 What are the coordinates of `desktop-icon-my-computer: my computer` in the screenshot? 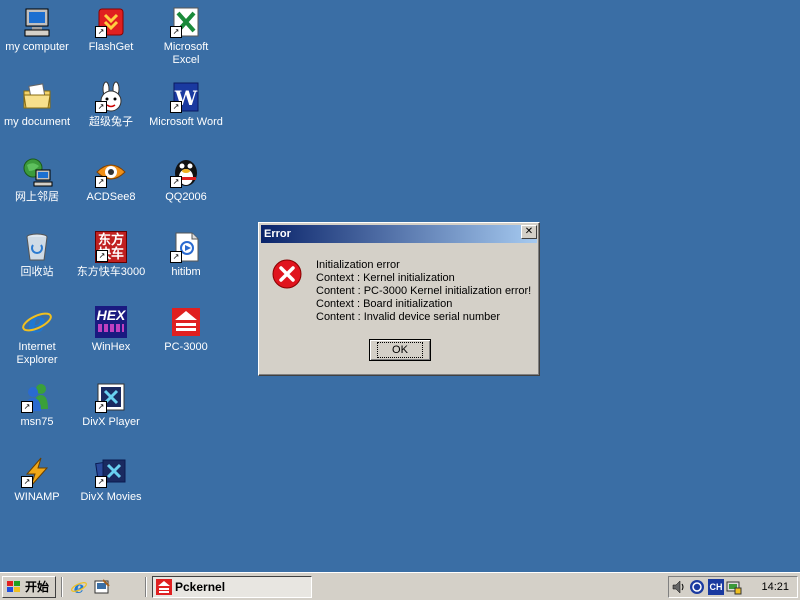 It's located at (37, 38).